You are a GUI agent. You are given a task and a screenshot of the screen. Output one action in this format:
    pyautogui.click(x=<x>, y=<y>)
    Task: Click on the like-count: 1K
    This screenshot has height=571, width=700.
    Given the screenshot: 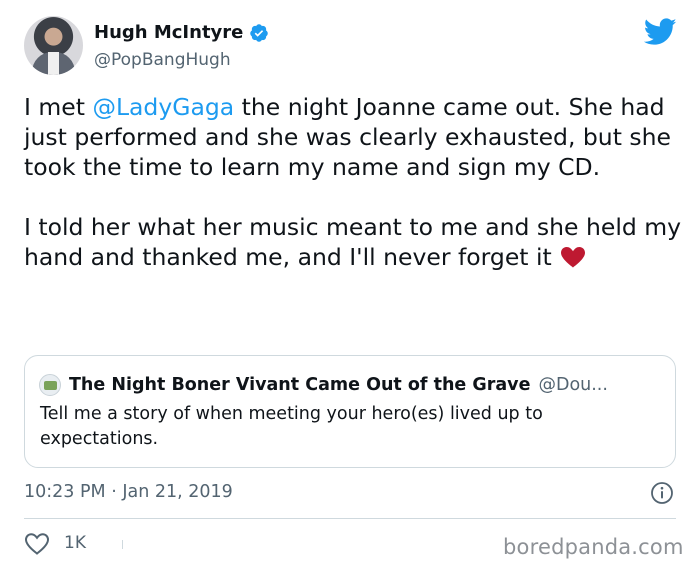 What is the action you would take?
    pyautogui.click(x=75, y=543)
    